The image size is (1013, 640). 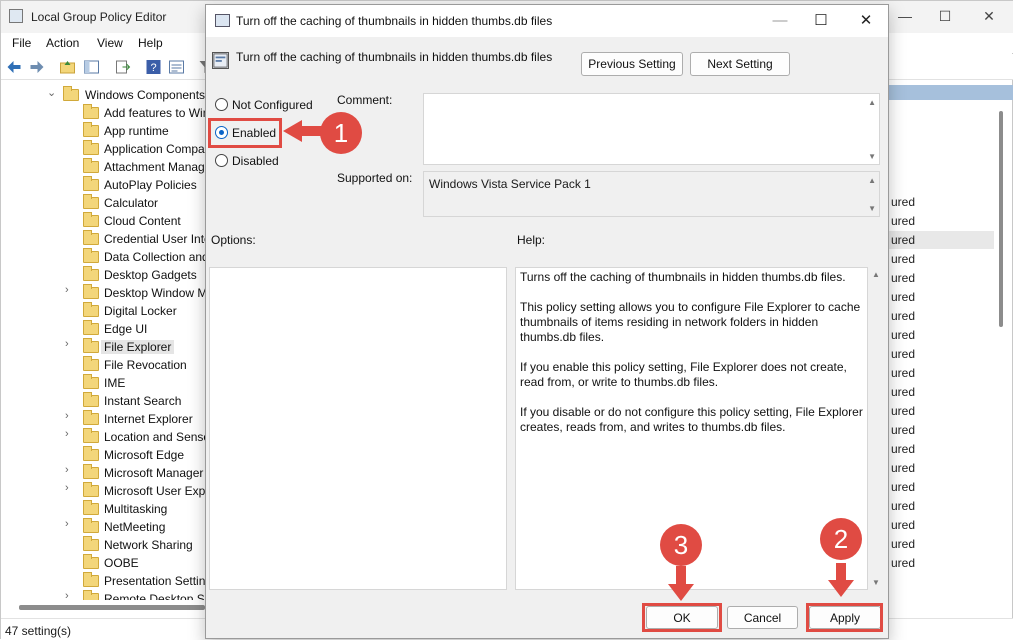 I want to click on help-scroll-down-icon: ▼, so click(x=876, y=582).